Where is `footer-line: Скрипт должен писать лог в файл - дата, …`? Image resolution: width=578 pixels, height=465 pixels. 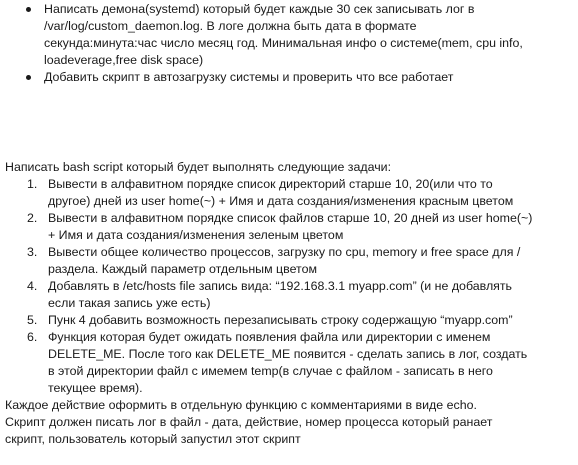 footer-line: Скрипт должен писать лог в файл - дата, … is located at coordinates (249, 422).